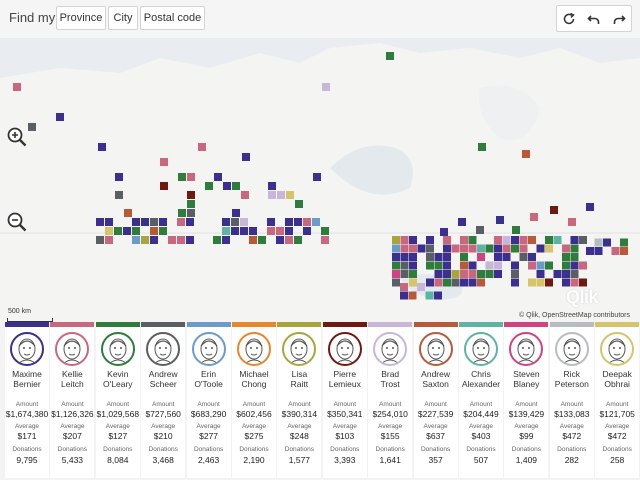  Describe the element at coordinates (569, 18) in the screenshot. I see `refresh-icon` at that location.